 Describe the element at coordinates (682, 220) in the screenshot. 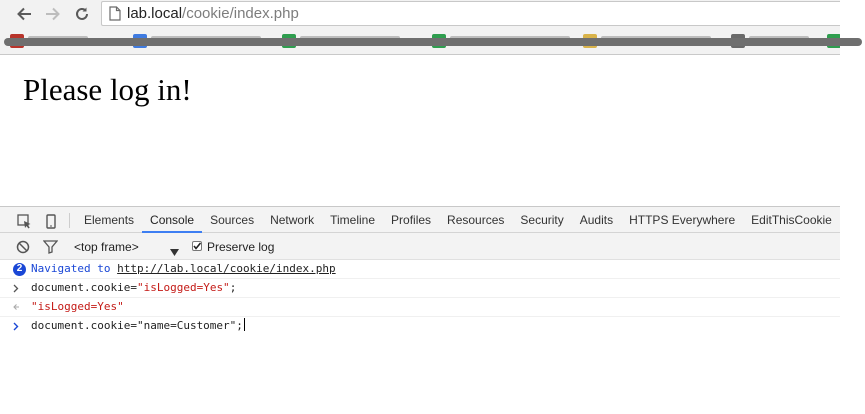

I see `tab-https-everywhere: HTTPS Everywhere` at that location.